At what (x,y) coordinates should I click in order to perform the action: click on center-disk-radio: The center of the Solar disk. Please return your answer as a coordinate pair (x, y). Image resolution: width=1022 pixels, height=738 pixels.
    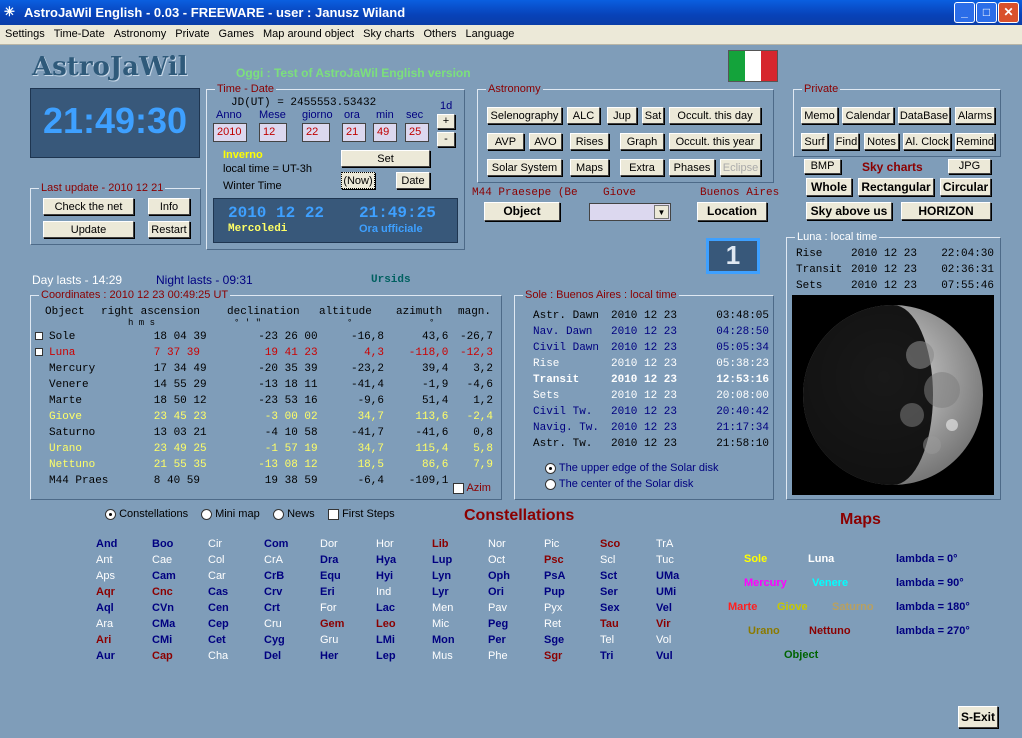
    Looking at the image, I should click on (619, 484).